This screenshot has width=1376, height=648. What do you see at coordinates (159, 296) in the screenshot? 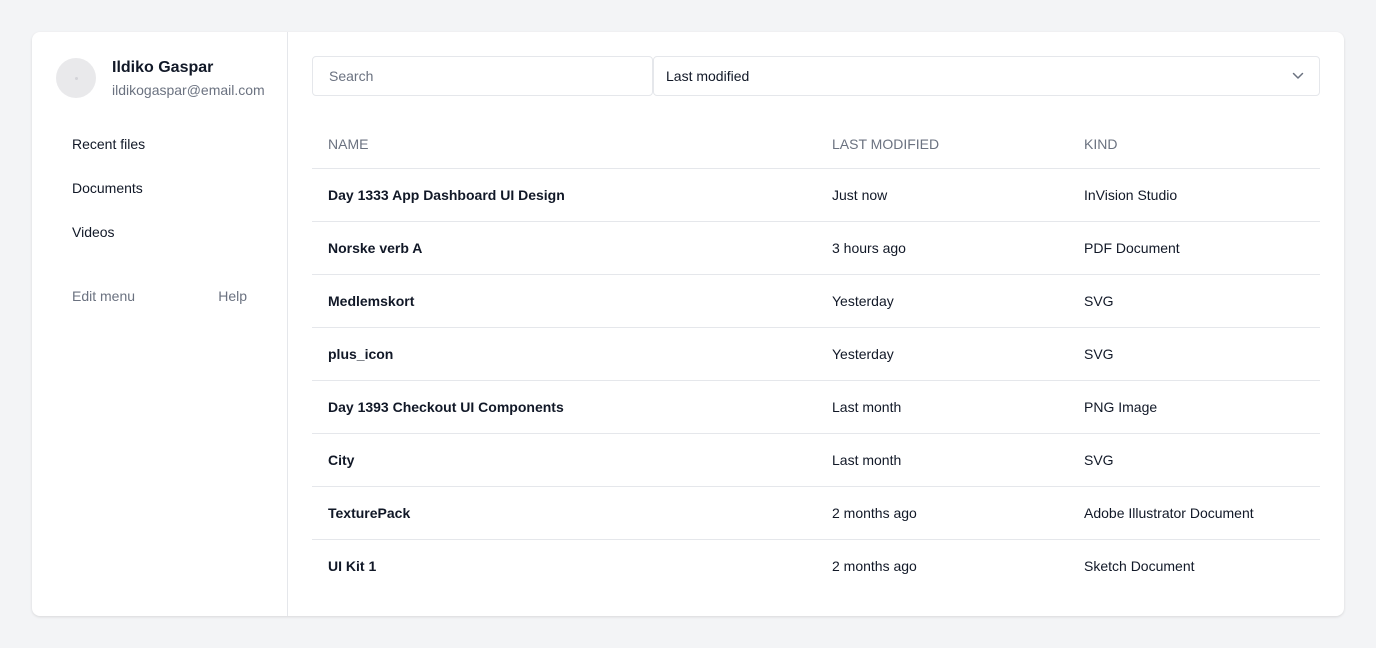
I see `sidebar-actions: Edit menu Help` at bounding box center [159, 296].